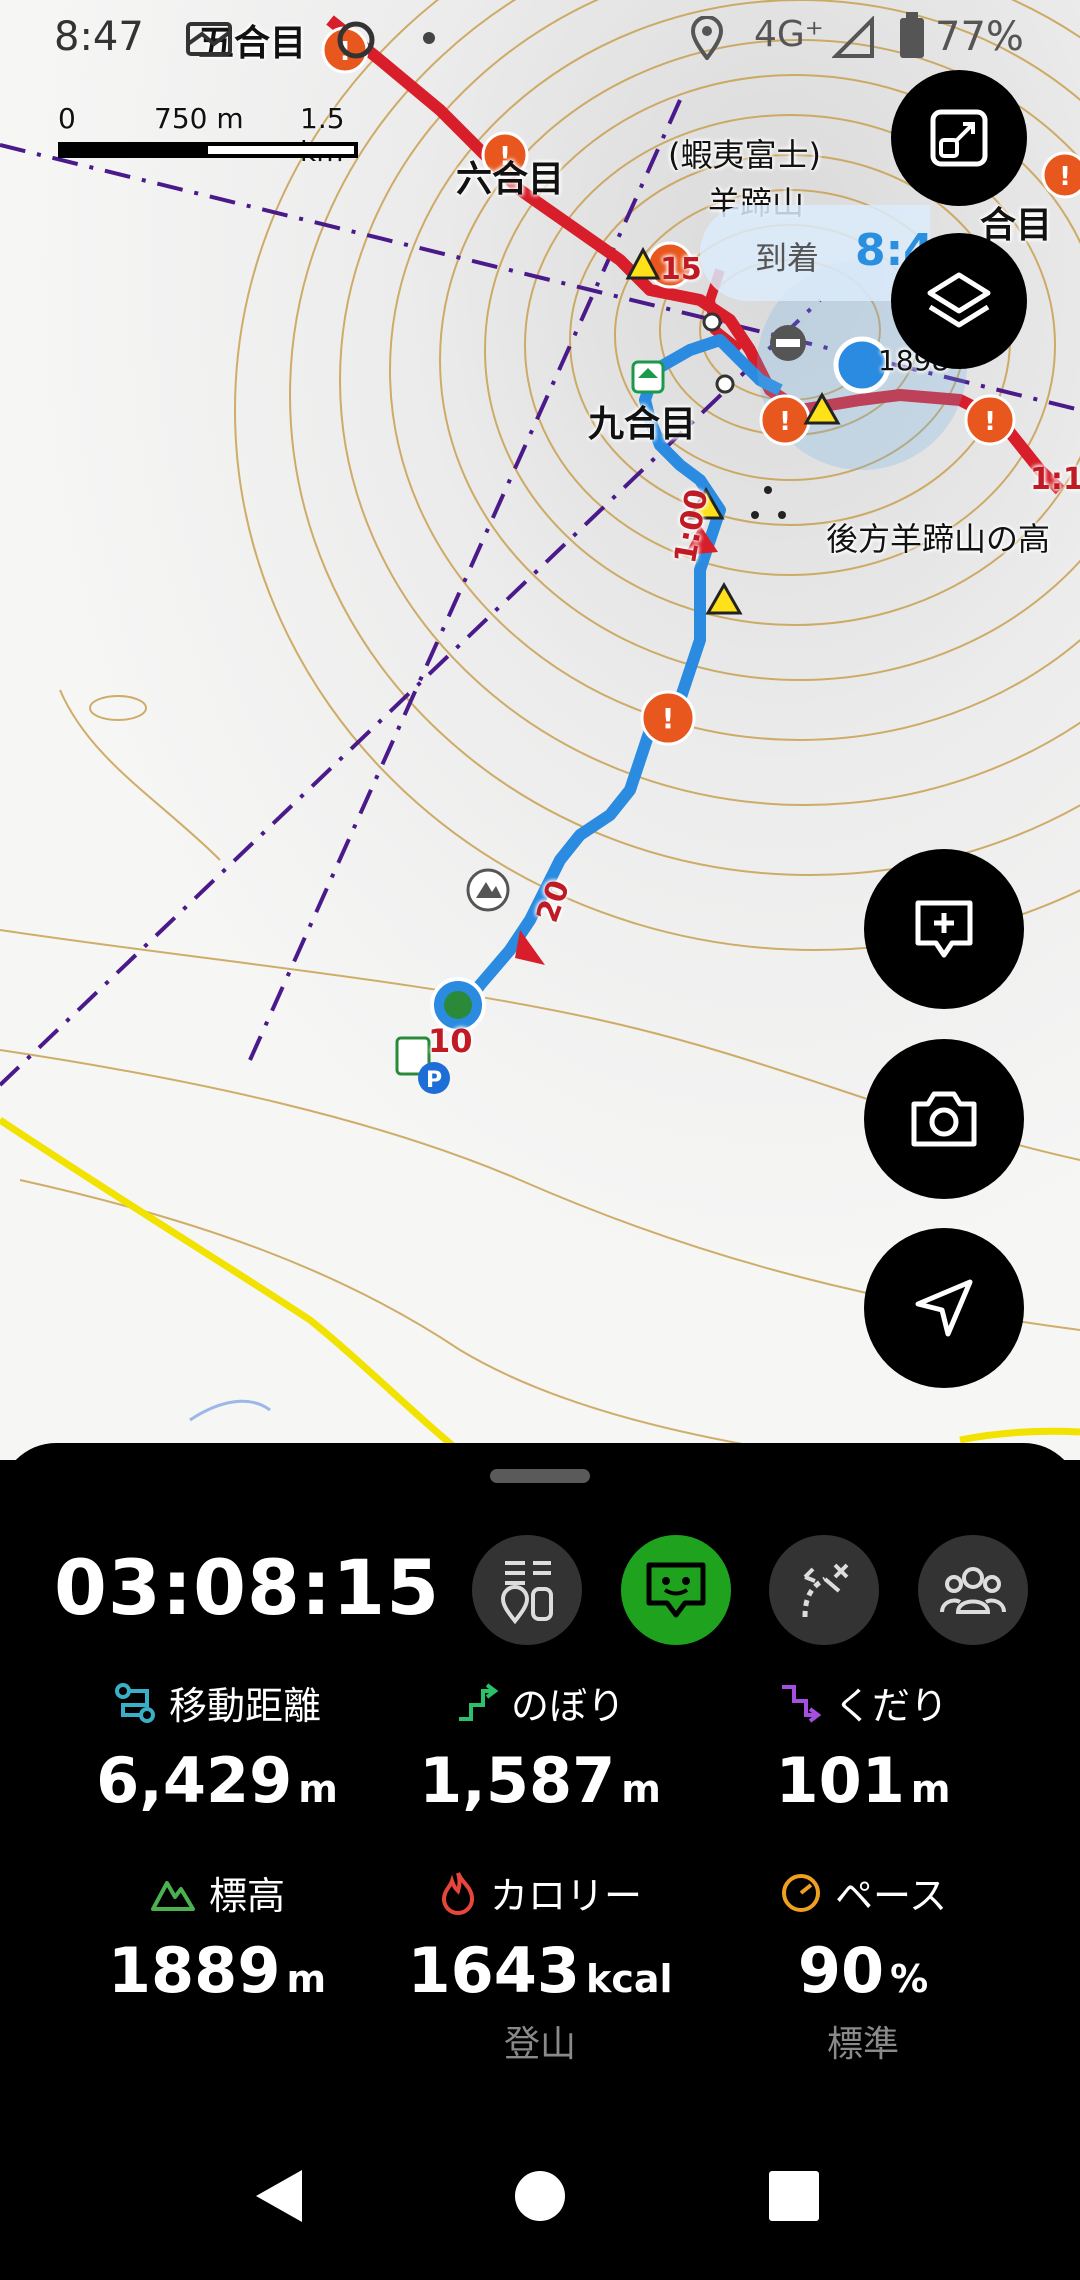 The width and height of the screenshot is (1080, 2280). I want to click on home-icon, so click(540, 2196).